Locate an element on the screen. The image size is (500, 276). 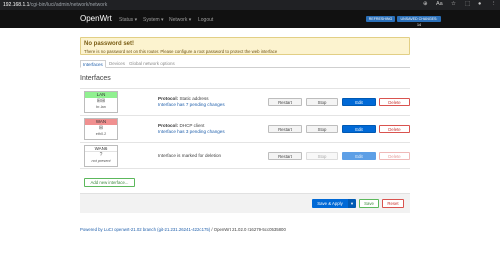
question-icon: ? is located at coordinates (101, 155).